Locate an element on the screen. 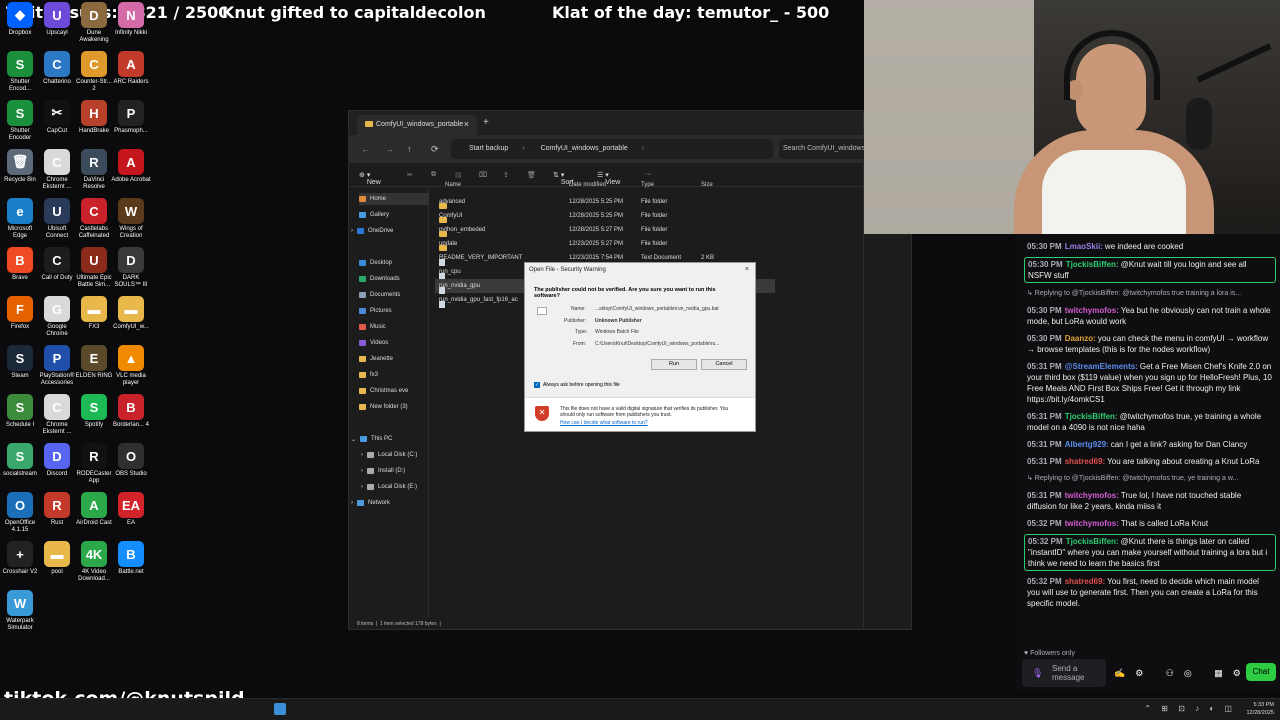 The image size is (1280, 720). desktop-icon-shutter-encoder: S Shutter Encoder is located at coordinates (20, 121).